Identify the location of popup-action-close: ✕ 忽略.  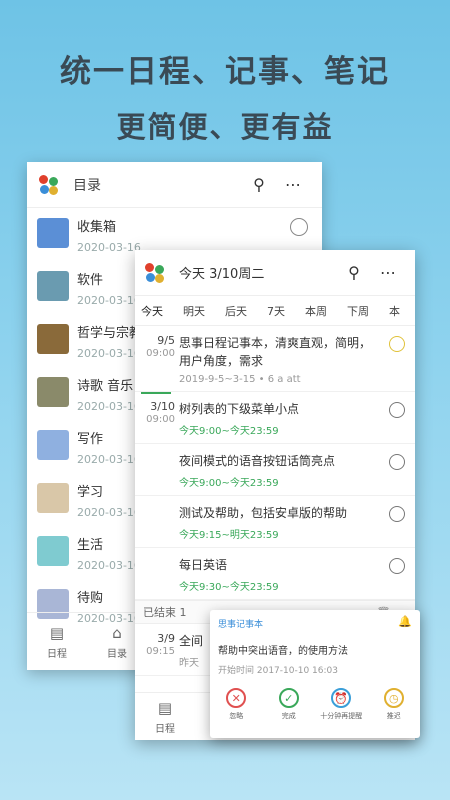
(236, 704).